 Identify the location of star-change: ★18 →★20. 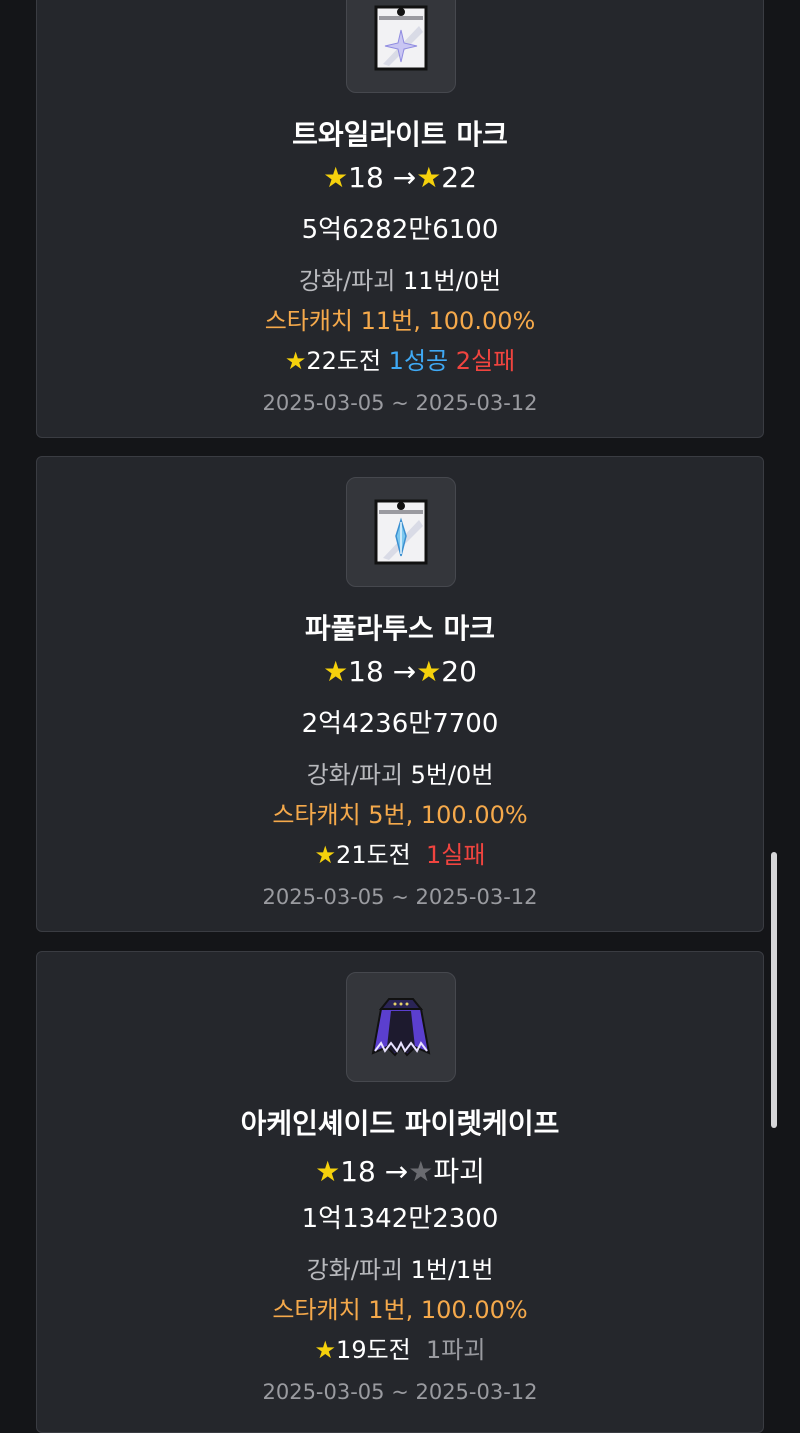
(400, 671).